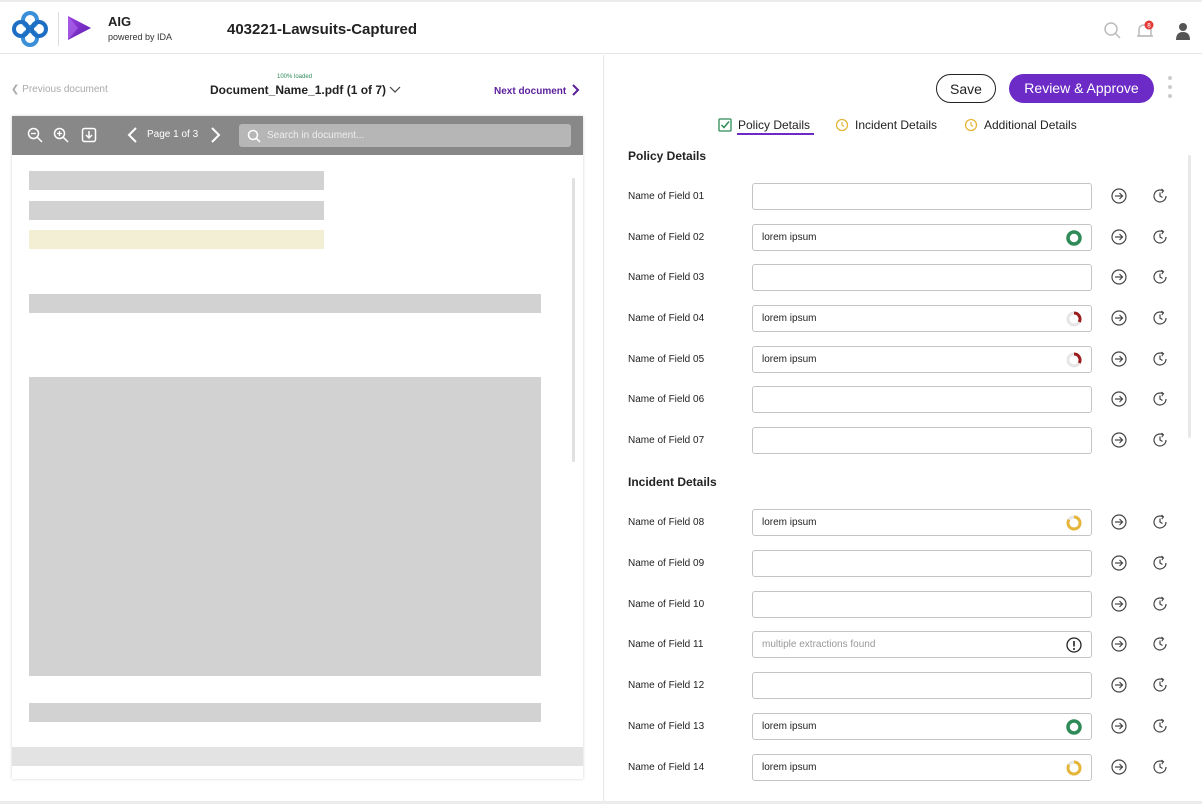  Describe the element at coordinates (120, 21) in the screenshot. I see `brand-name: AIG` at that location.